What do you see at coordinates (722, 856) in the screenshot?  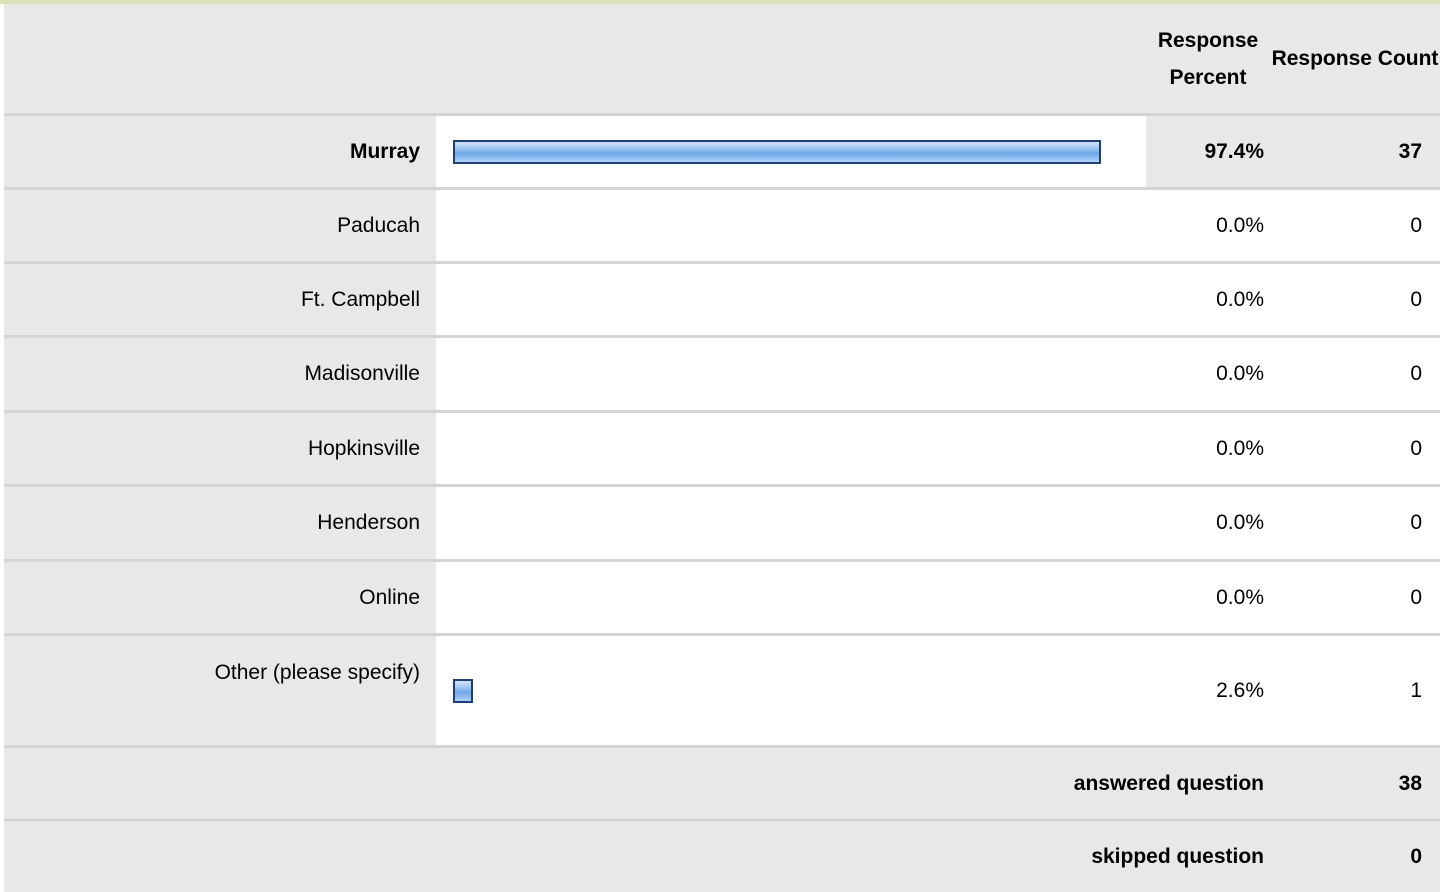 I see `skipped-row: skipped question 0` at bounding box center [722, 856].